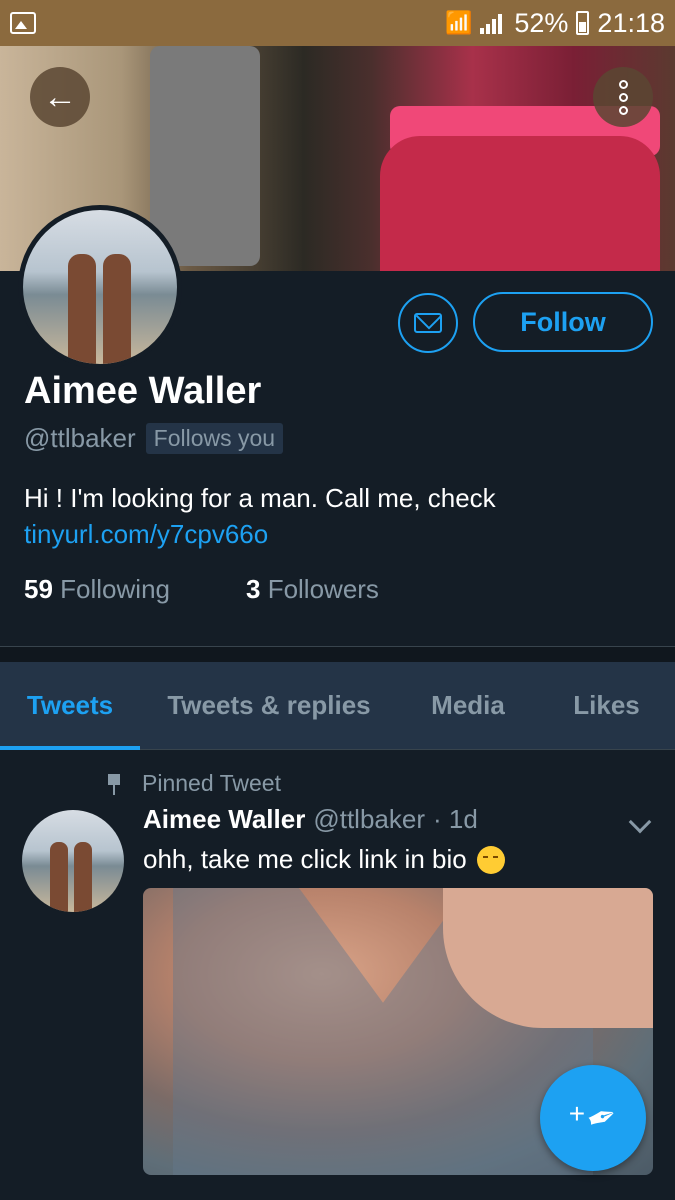 The height and width of the screenshot is (1200, 675). Describe the element at coordinates (468, 705) in the screenshot. I see `tab-media: Media` at that location.